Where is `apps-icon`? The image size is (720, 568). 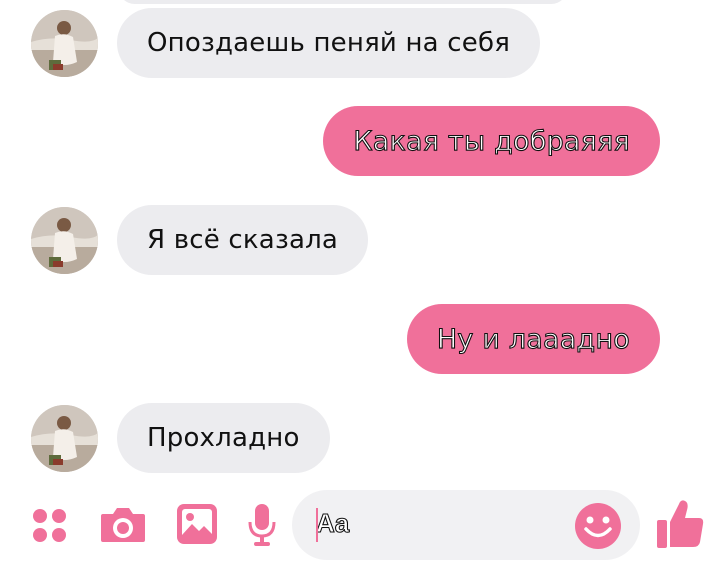 apps-icon is located at coordinates (50, 526).